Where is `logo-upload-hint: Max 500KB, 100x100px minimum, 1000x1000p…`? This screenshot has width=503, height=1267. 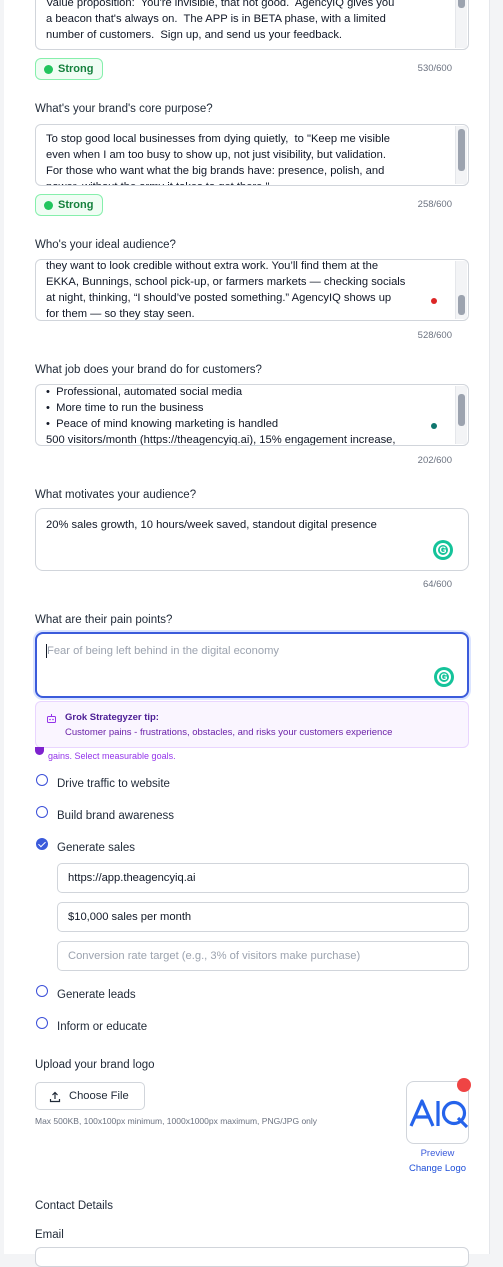
logo-upload-hint: Max 500KB, 100x100px minimum, 1000x1000p… is located at coordinates (176, 1121).